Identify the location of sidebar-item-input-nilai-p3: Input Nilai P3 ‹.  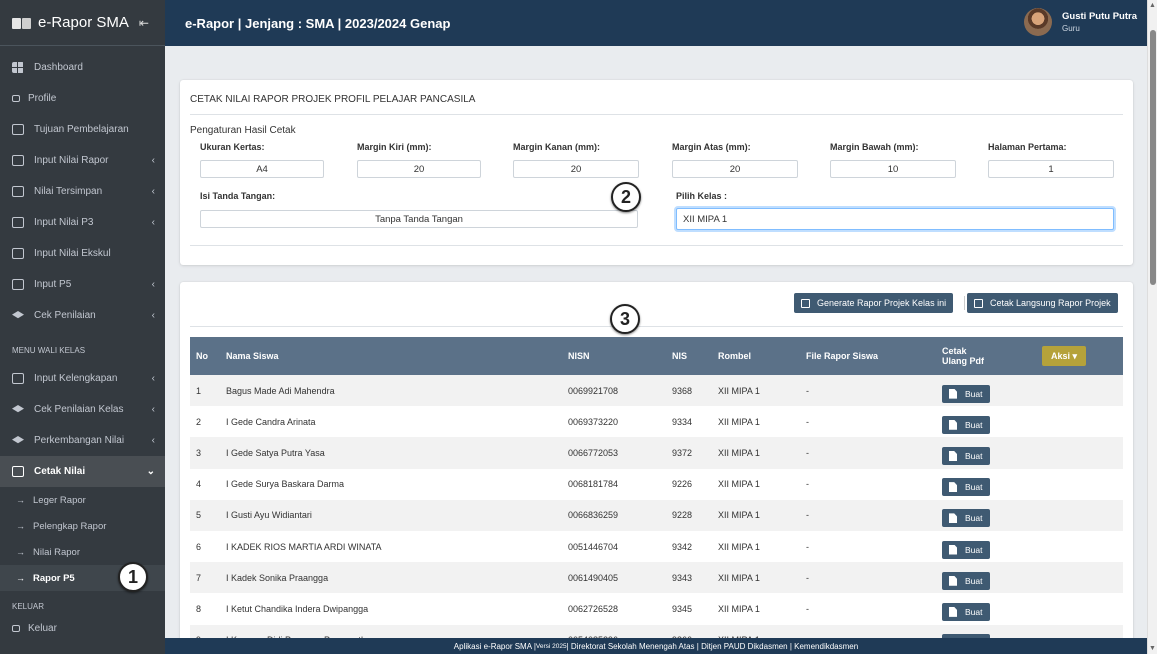
(82, 222).